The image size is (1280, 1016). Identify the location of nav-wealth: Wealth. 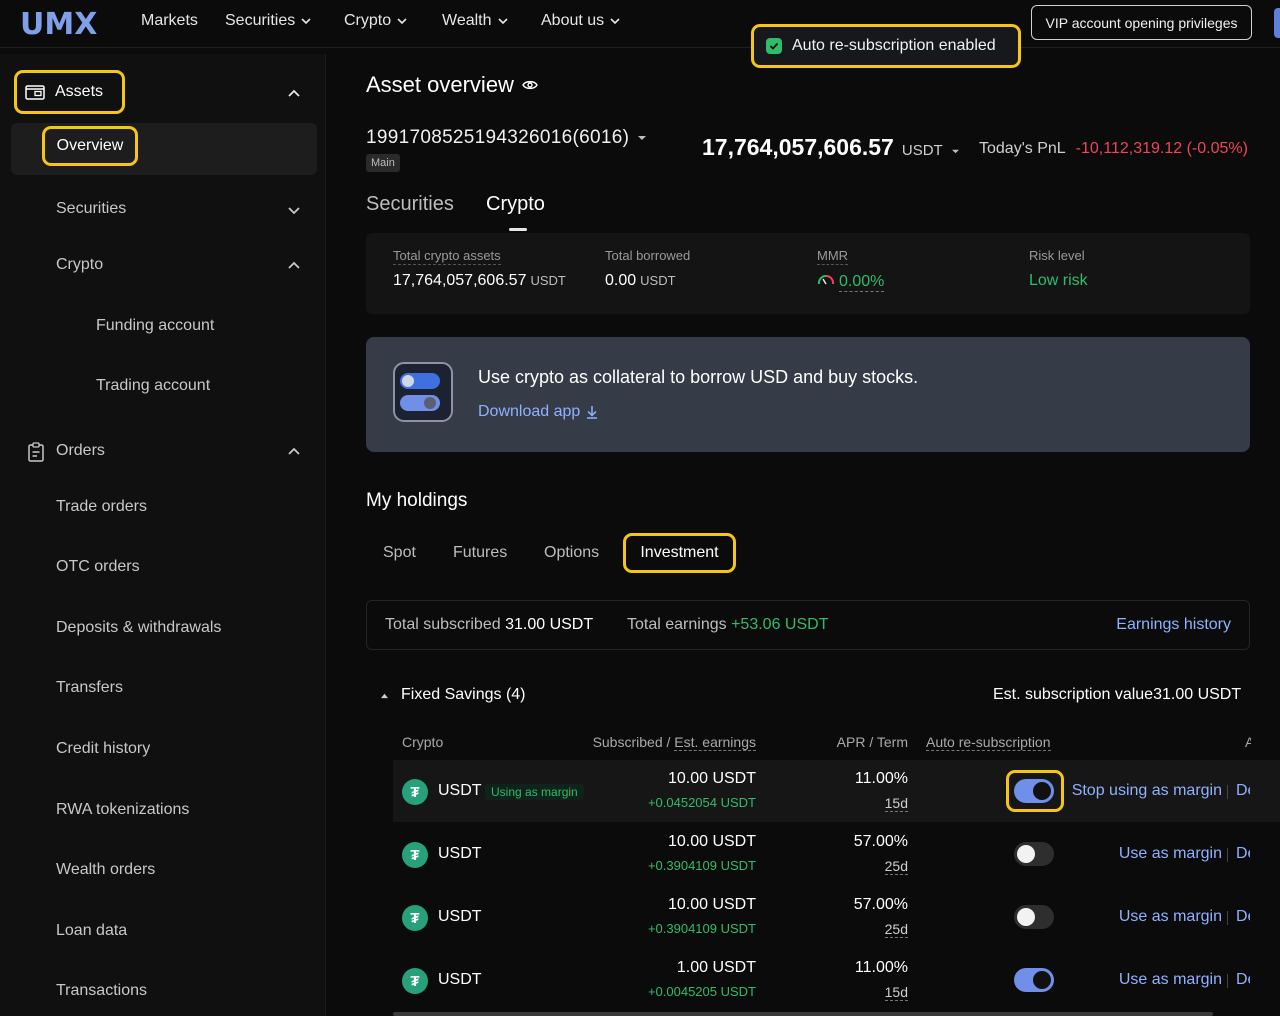
(475, 21).